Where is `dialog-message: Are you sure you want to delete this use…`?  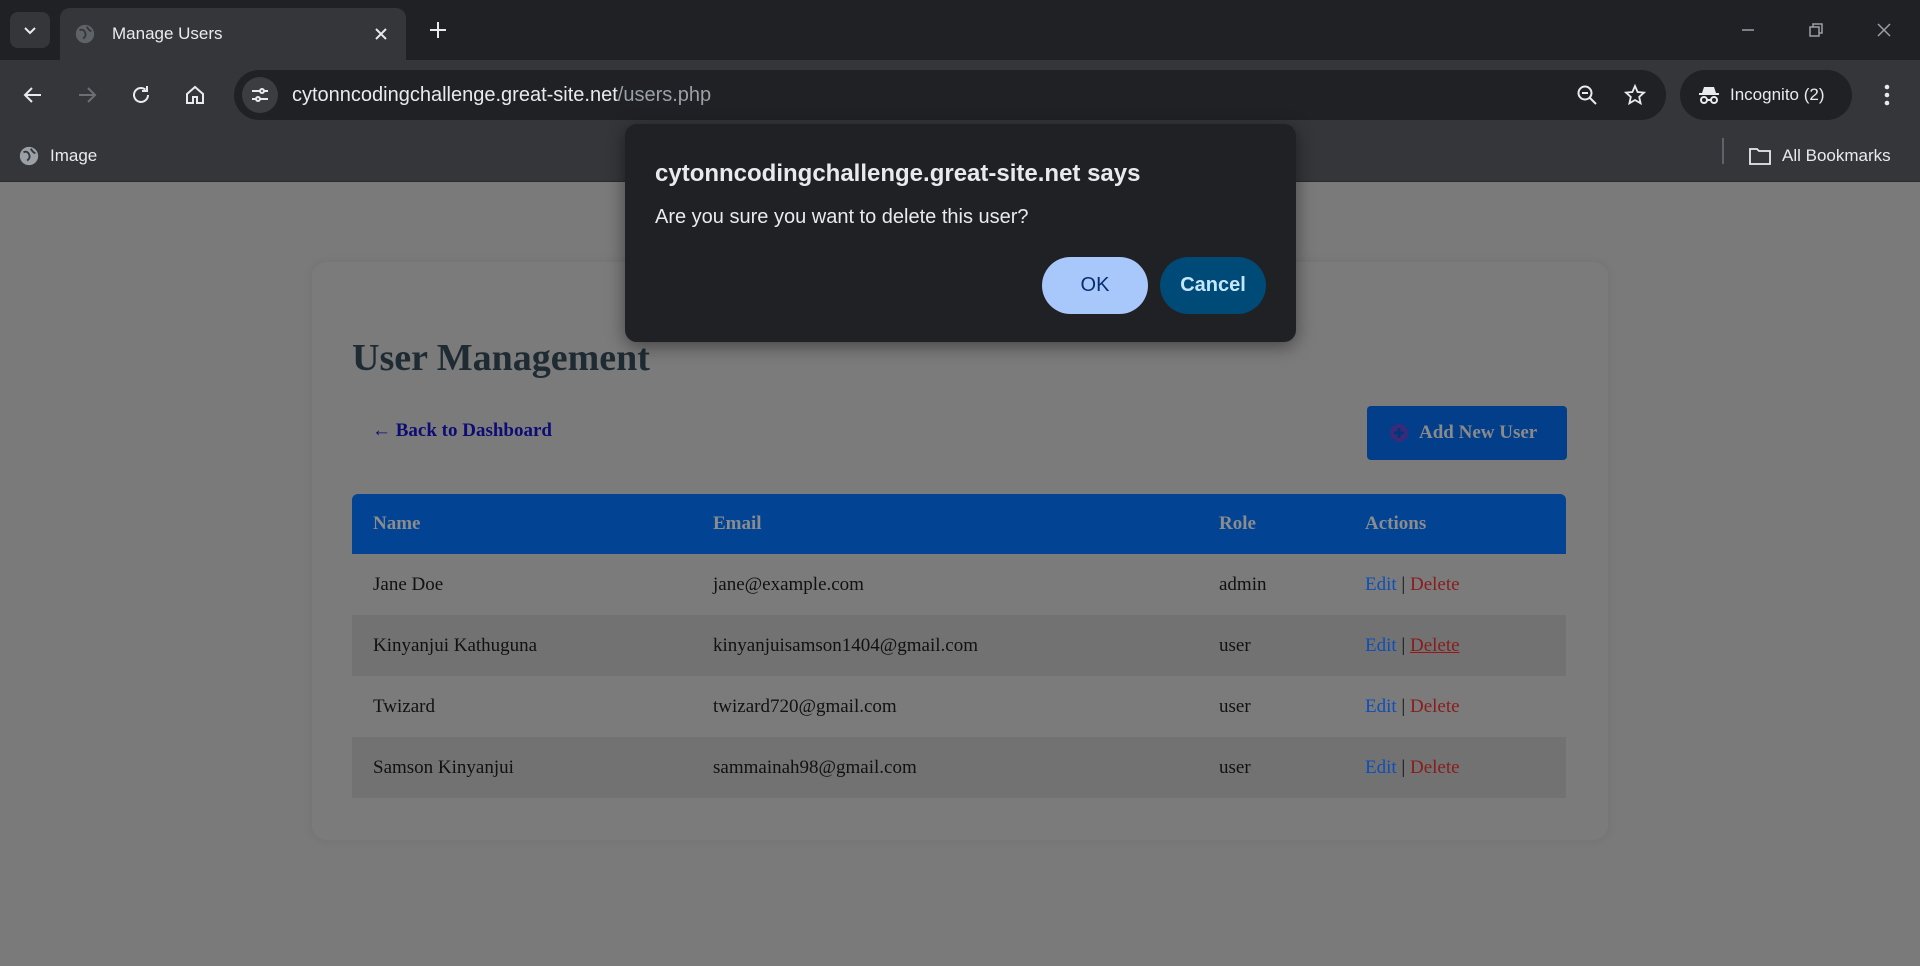 dialog-message: Are you sure you want to delete this use… is located at coordinates (842, 217).